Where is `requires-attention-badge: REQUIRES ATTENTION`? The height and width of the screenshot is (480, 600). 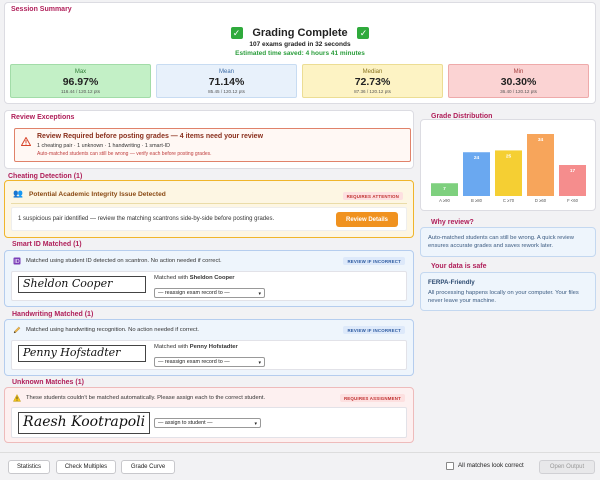
requires-attention-badge: REQUIRES ATTENTION is located at coordinates (372, 196).